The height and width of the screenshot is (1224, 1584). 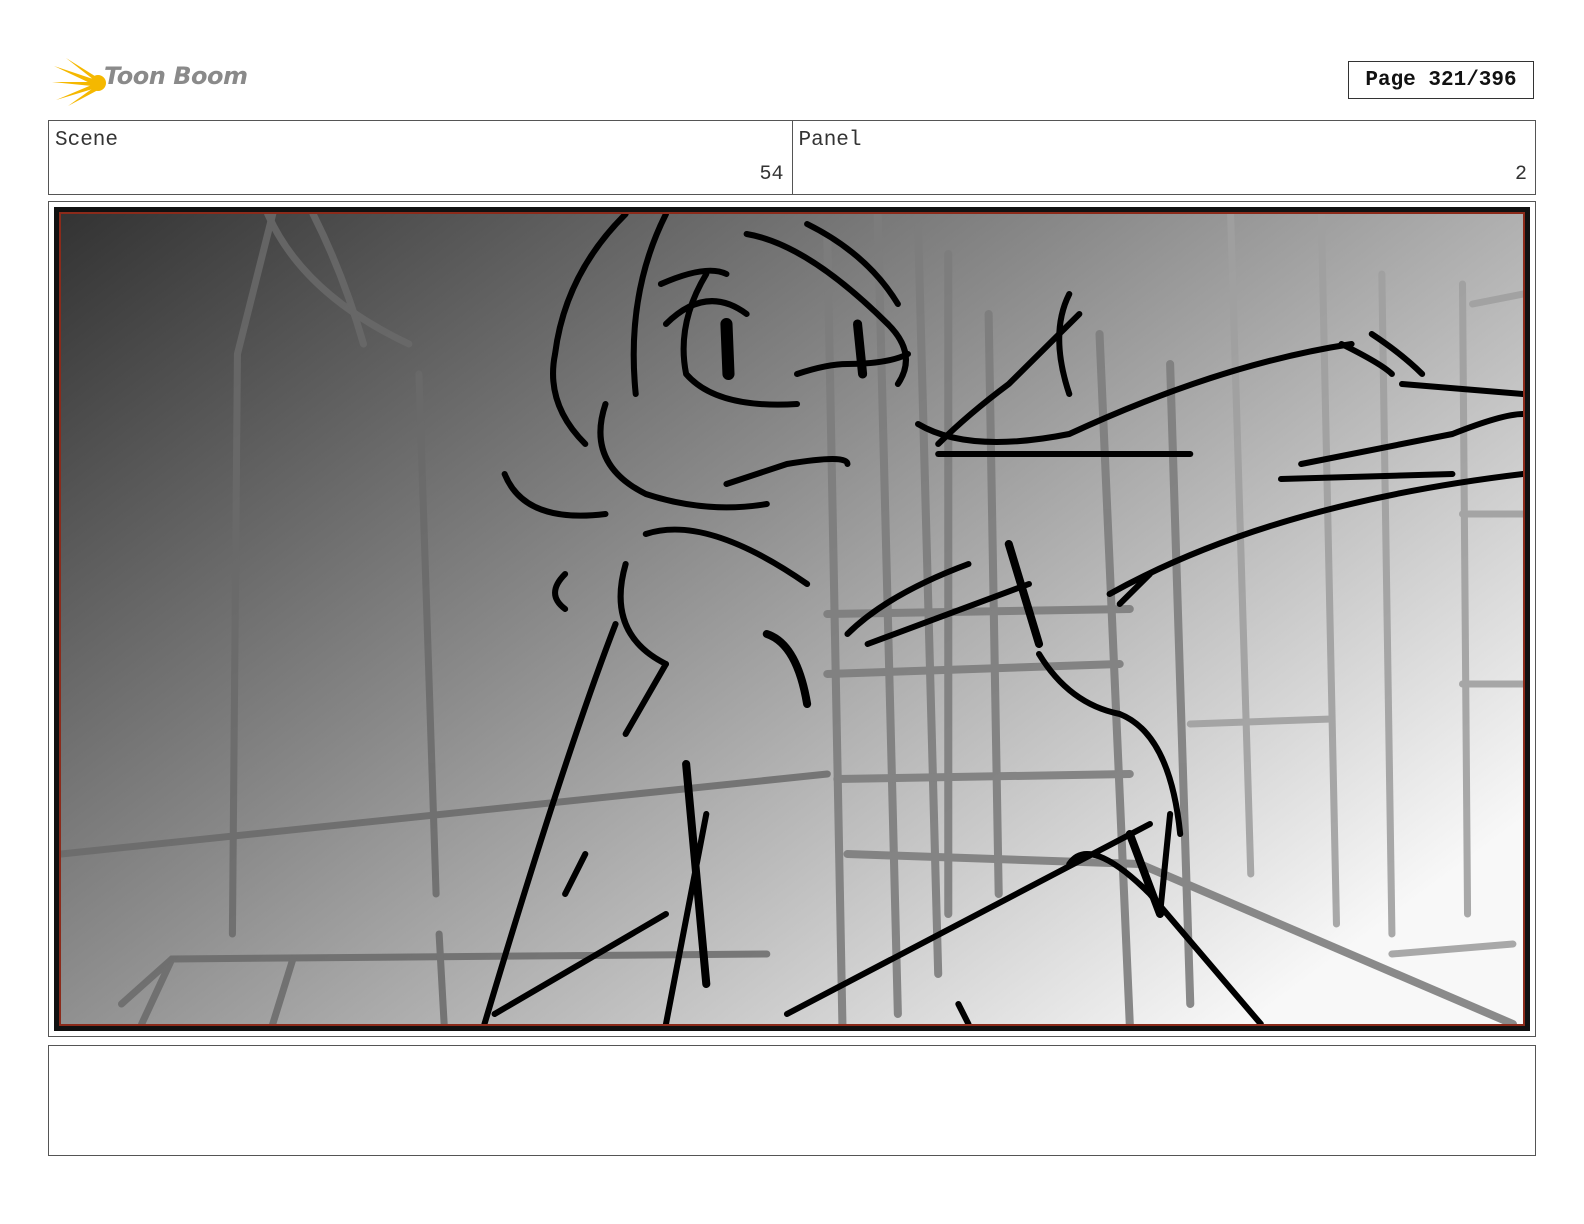 What do you see at coordinates (771, 174) in the screenshot?
I see `scene-number: 54` at bounding box center [771, 174].